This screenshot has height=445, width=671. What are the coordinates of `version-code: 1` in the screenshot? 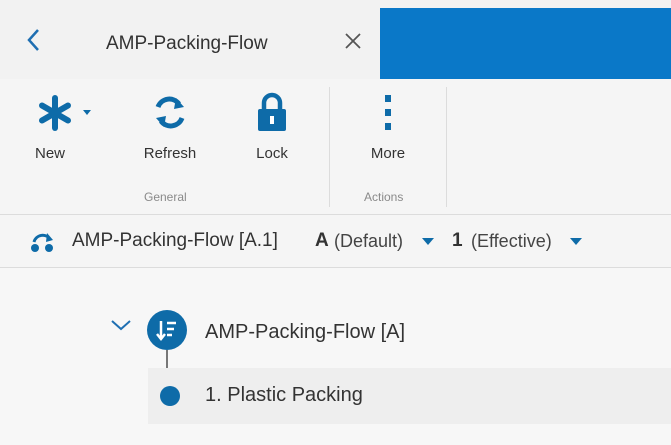 It's located at (457, 241).